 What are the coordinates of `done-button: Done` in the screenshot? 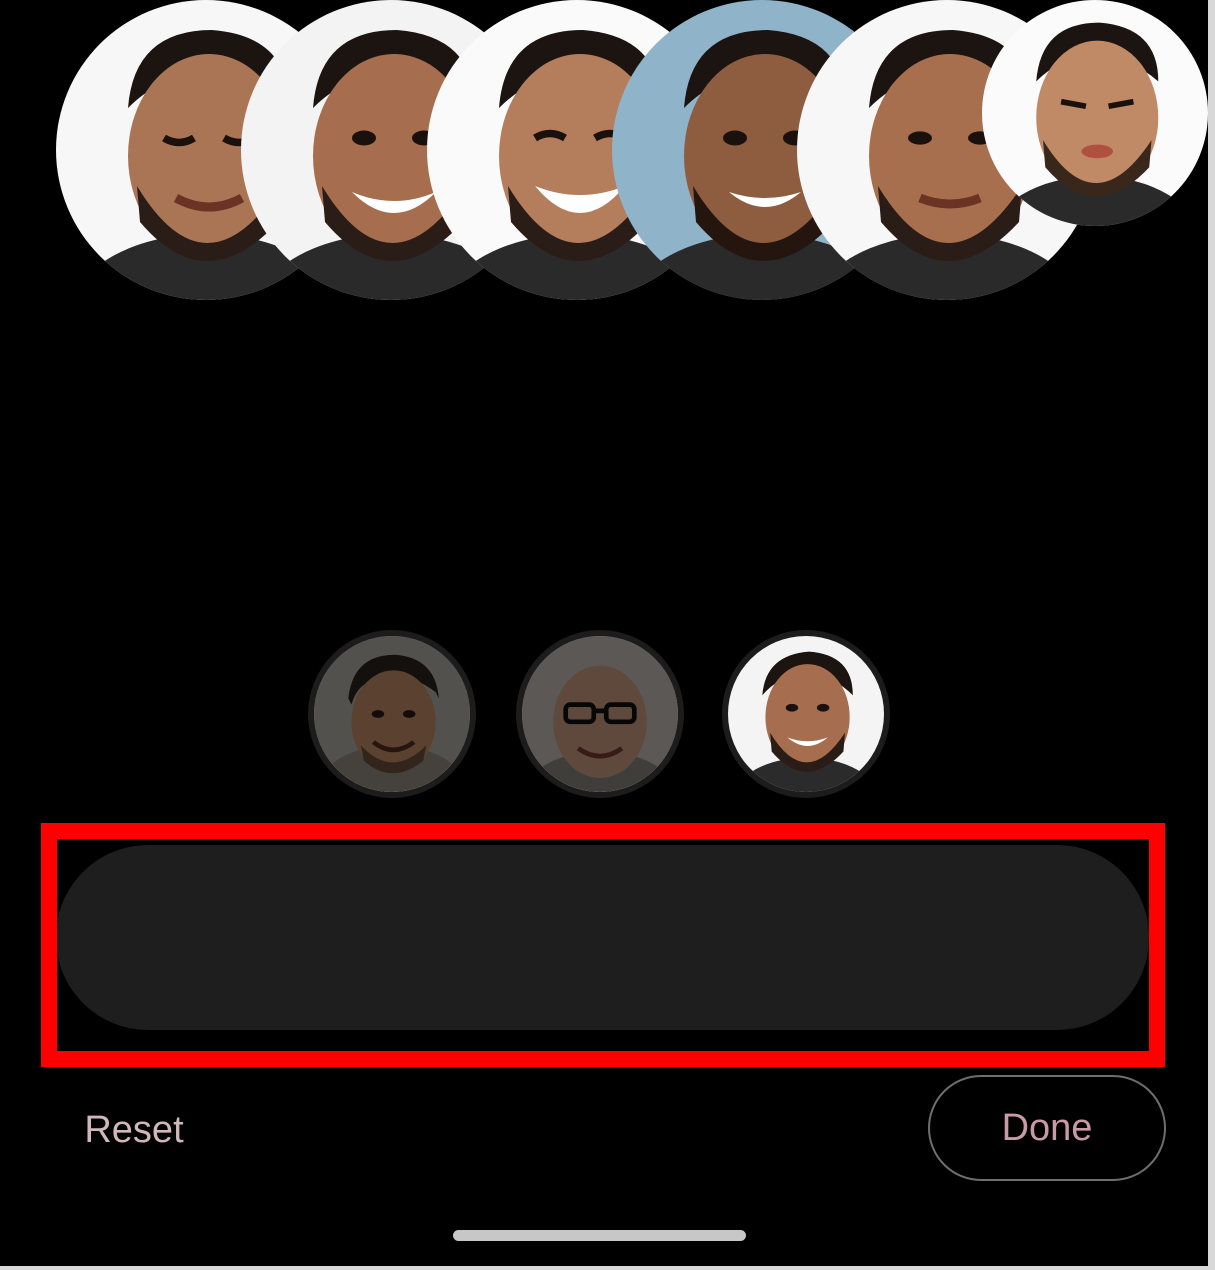 It's located at (1047, 1128).